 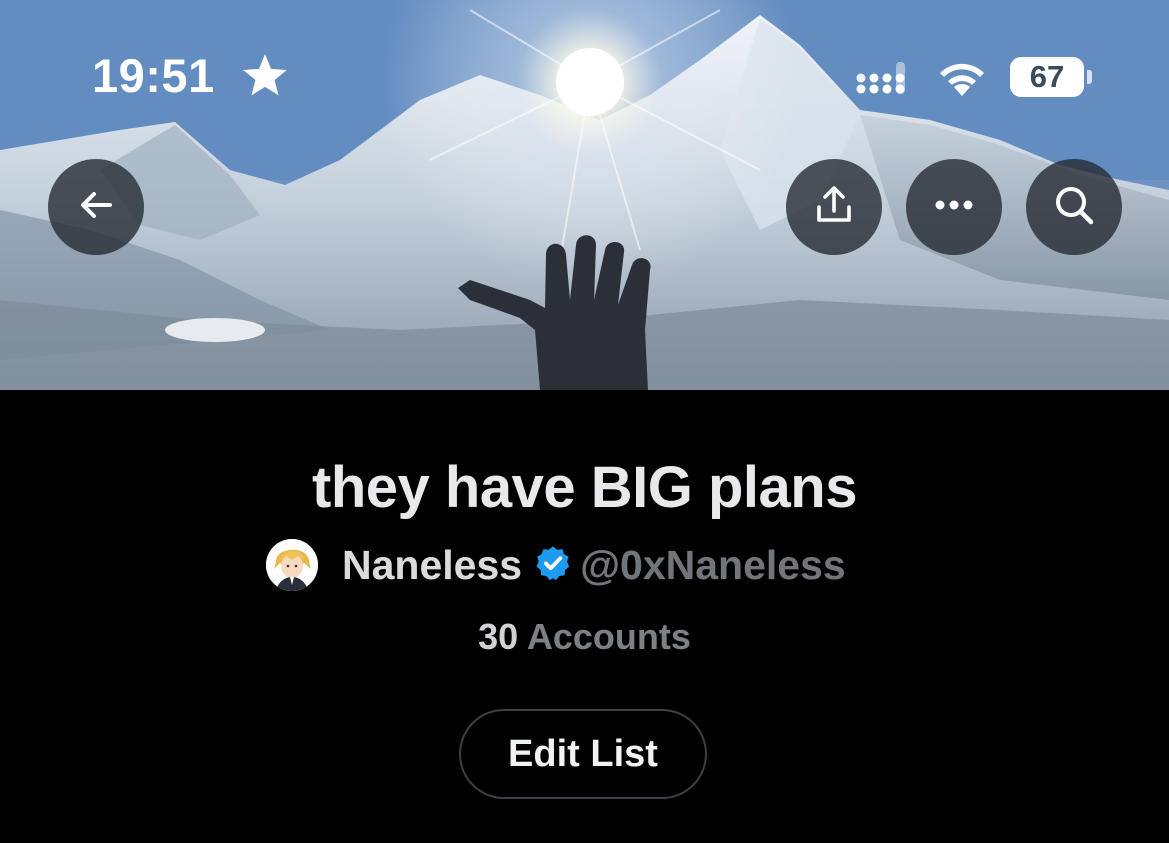 I want to click on share-button, so click(x=834, y=207).